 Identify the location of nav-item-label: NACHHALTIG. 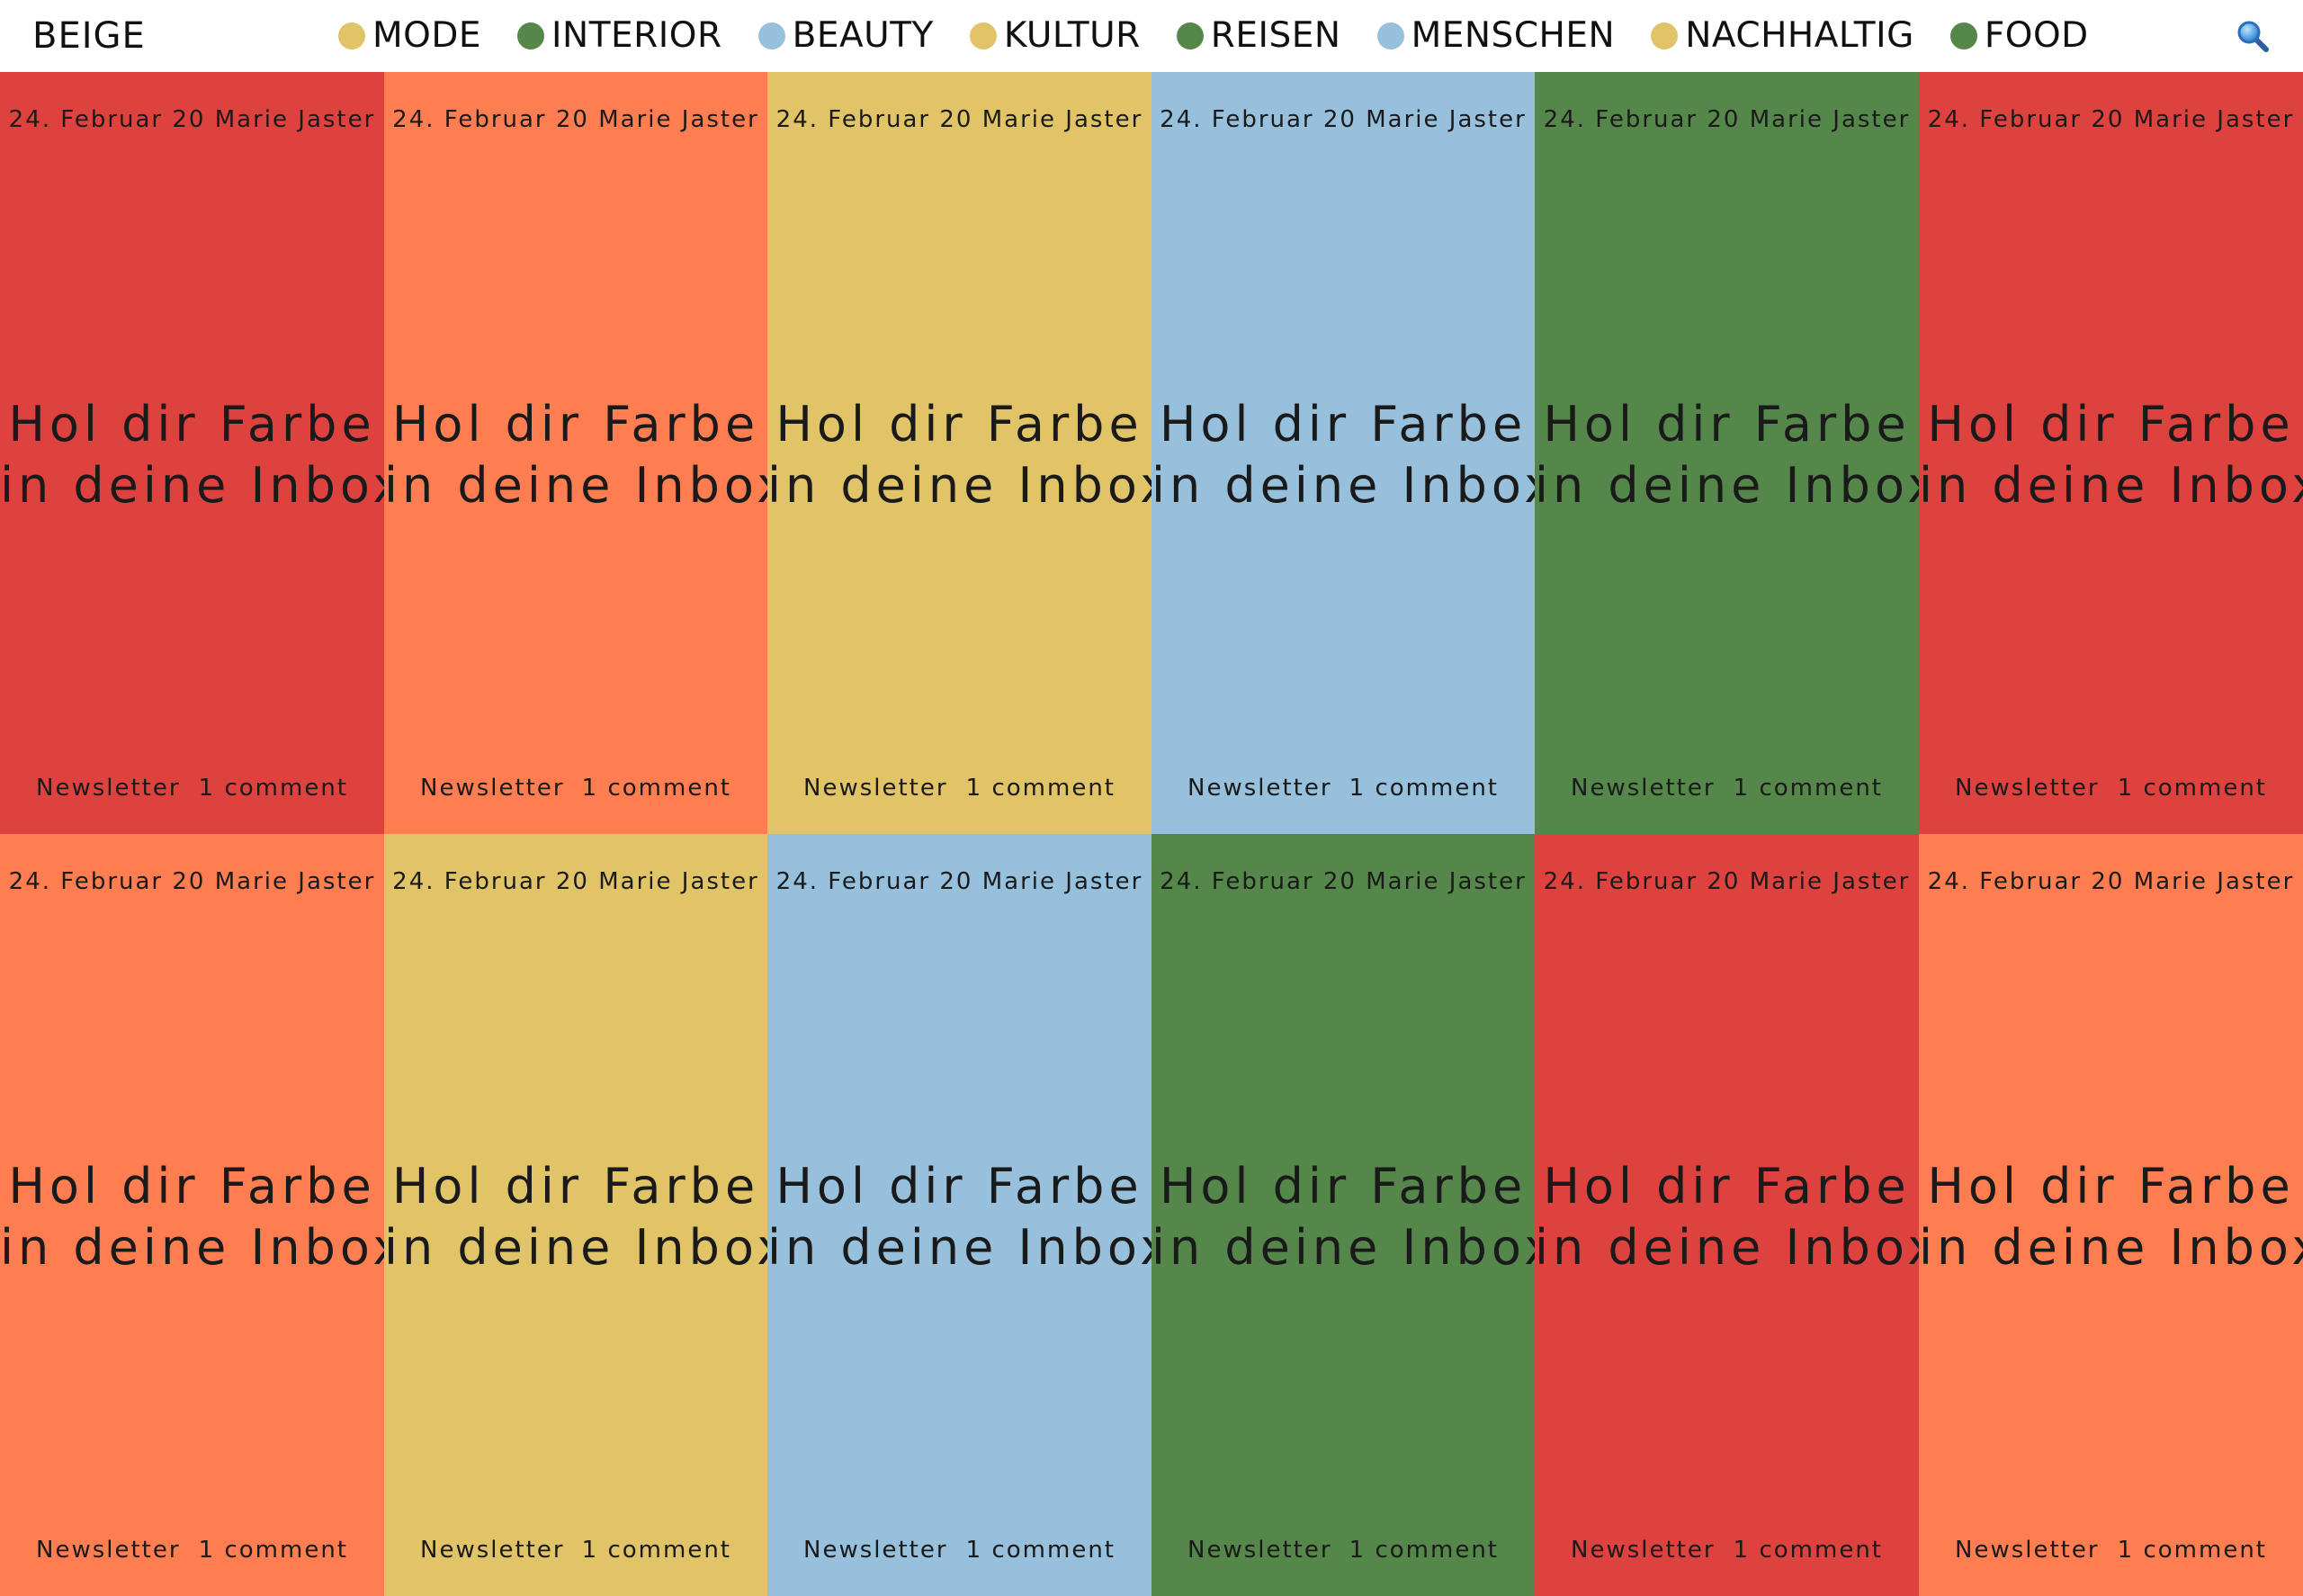
(1800, 35).